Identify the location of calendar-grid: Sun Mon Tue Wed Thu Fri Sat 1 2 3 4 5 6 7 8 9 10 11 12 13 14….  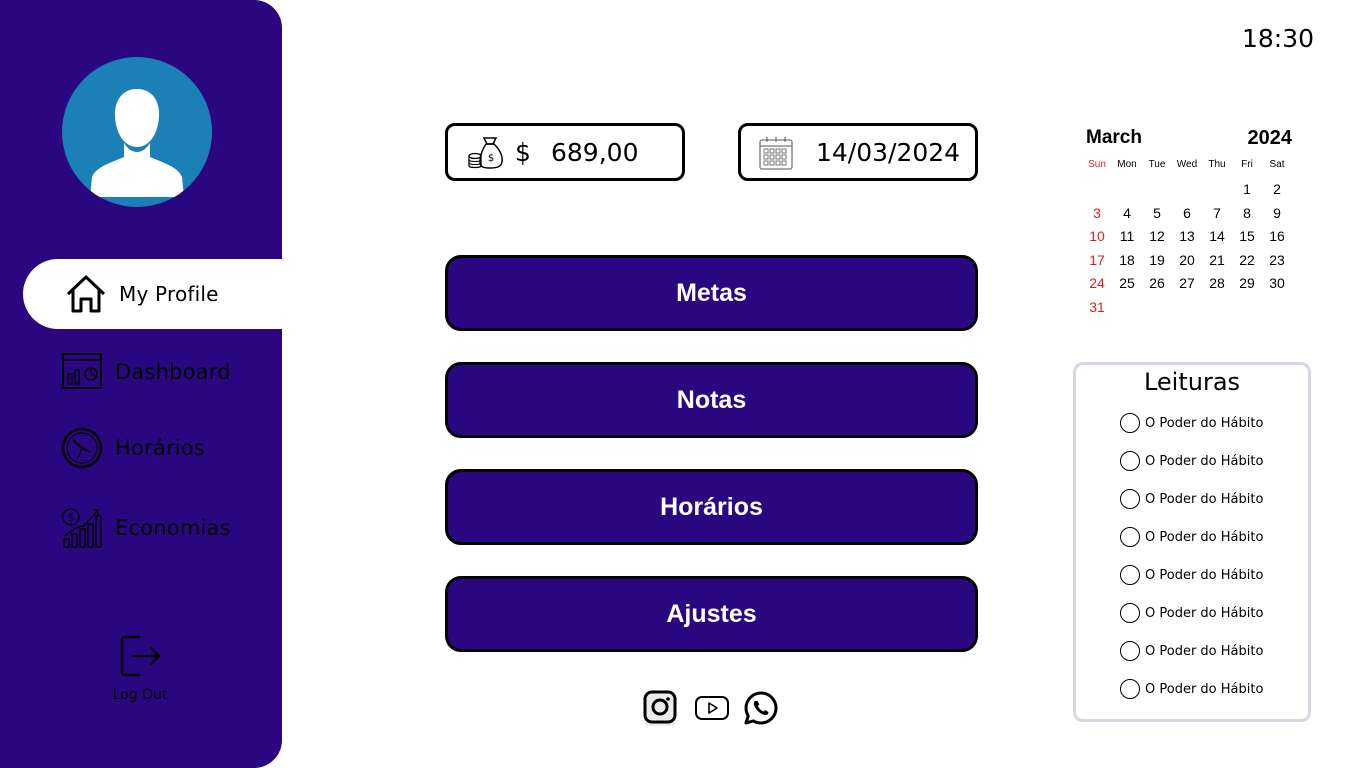
(1187, 236).